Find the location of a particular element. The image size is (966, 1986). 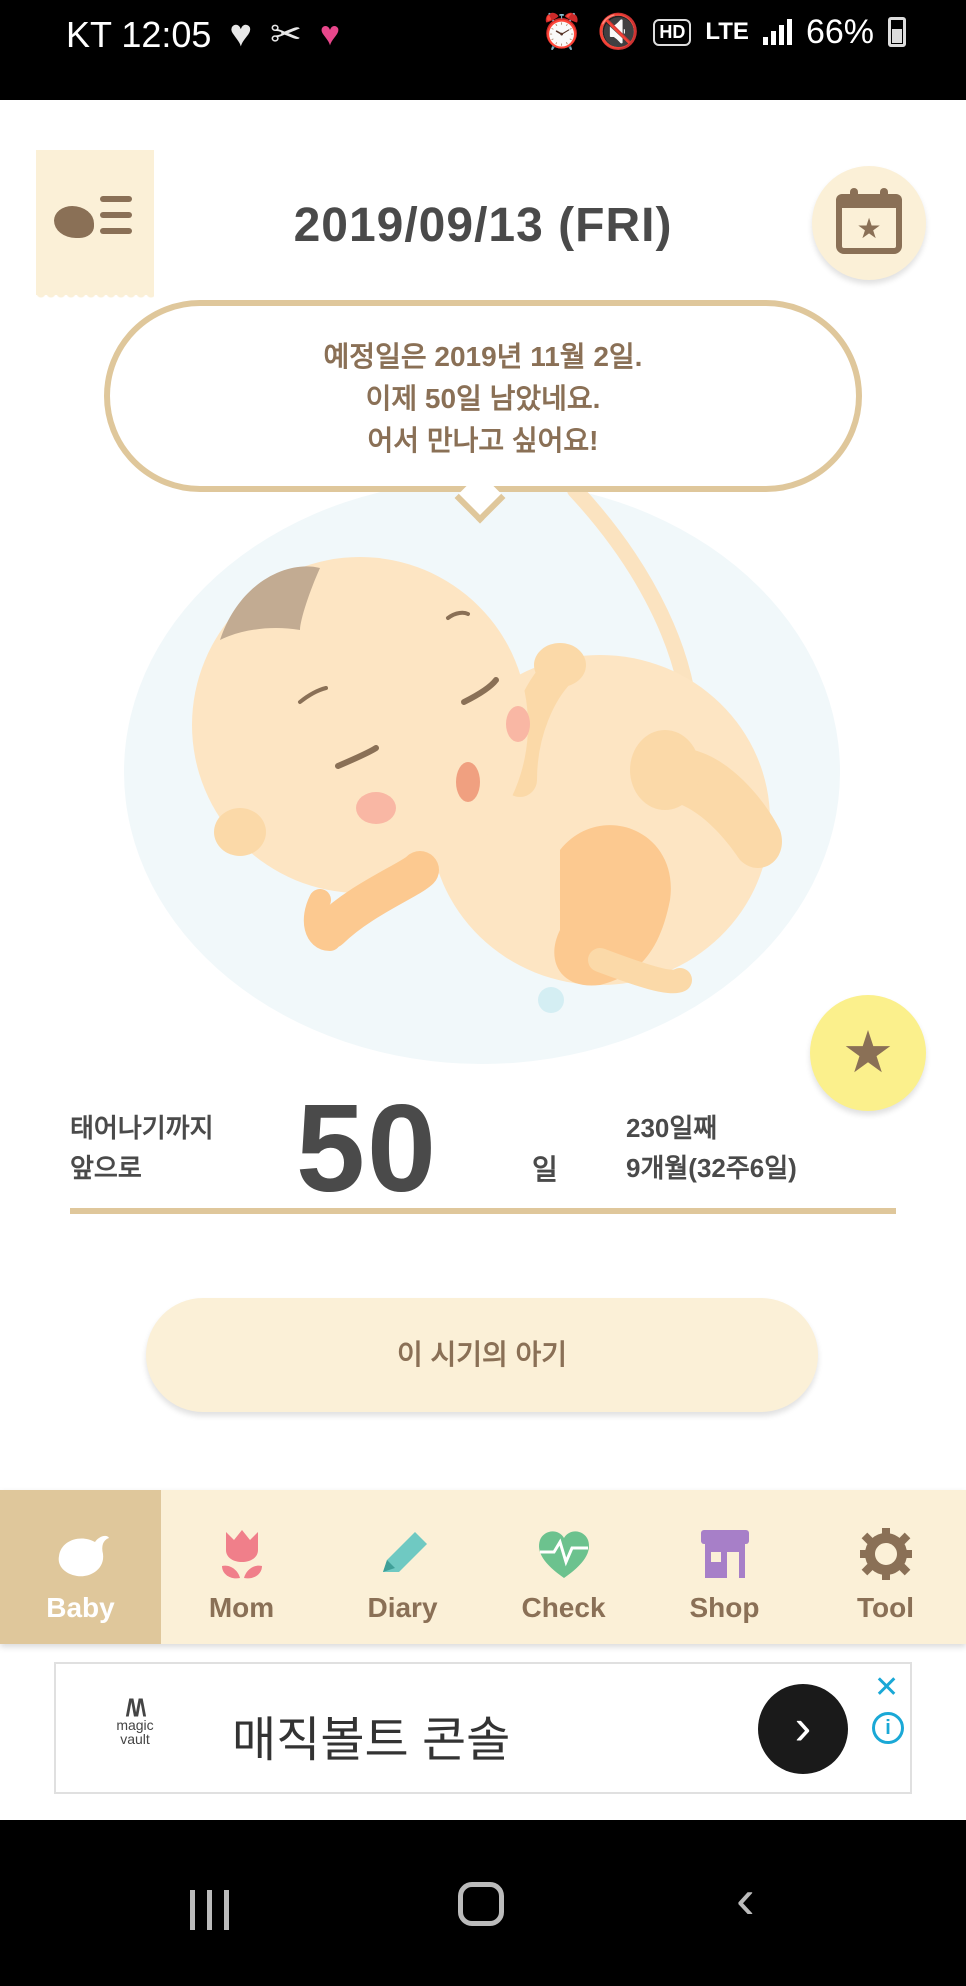

home-button is located at coordinates (481, 1904).